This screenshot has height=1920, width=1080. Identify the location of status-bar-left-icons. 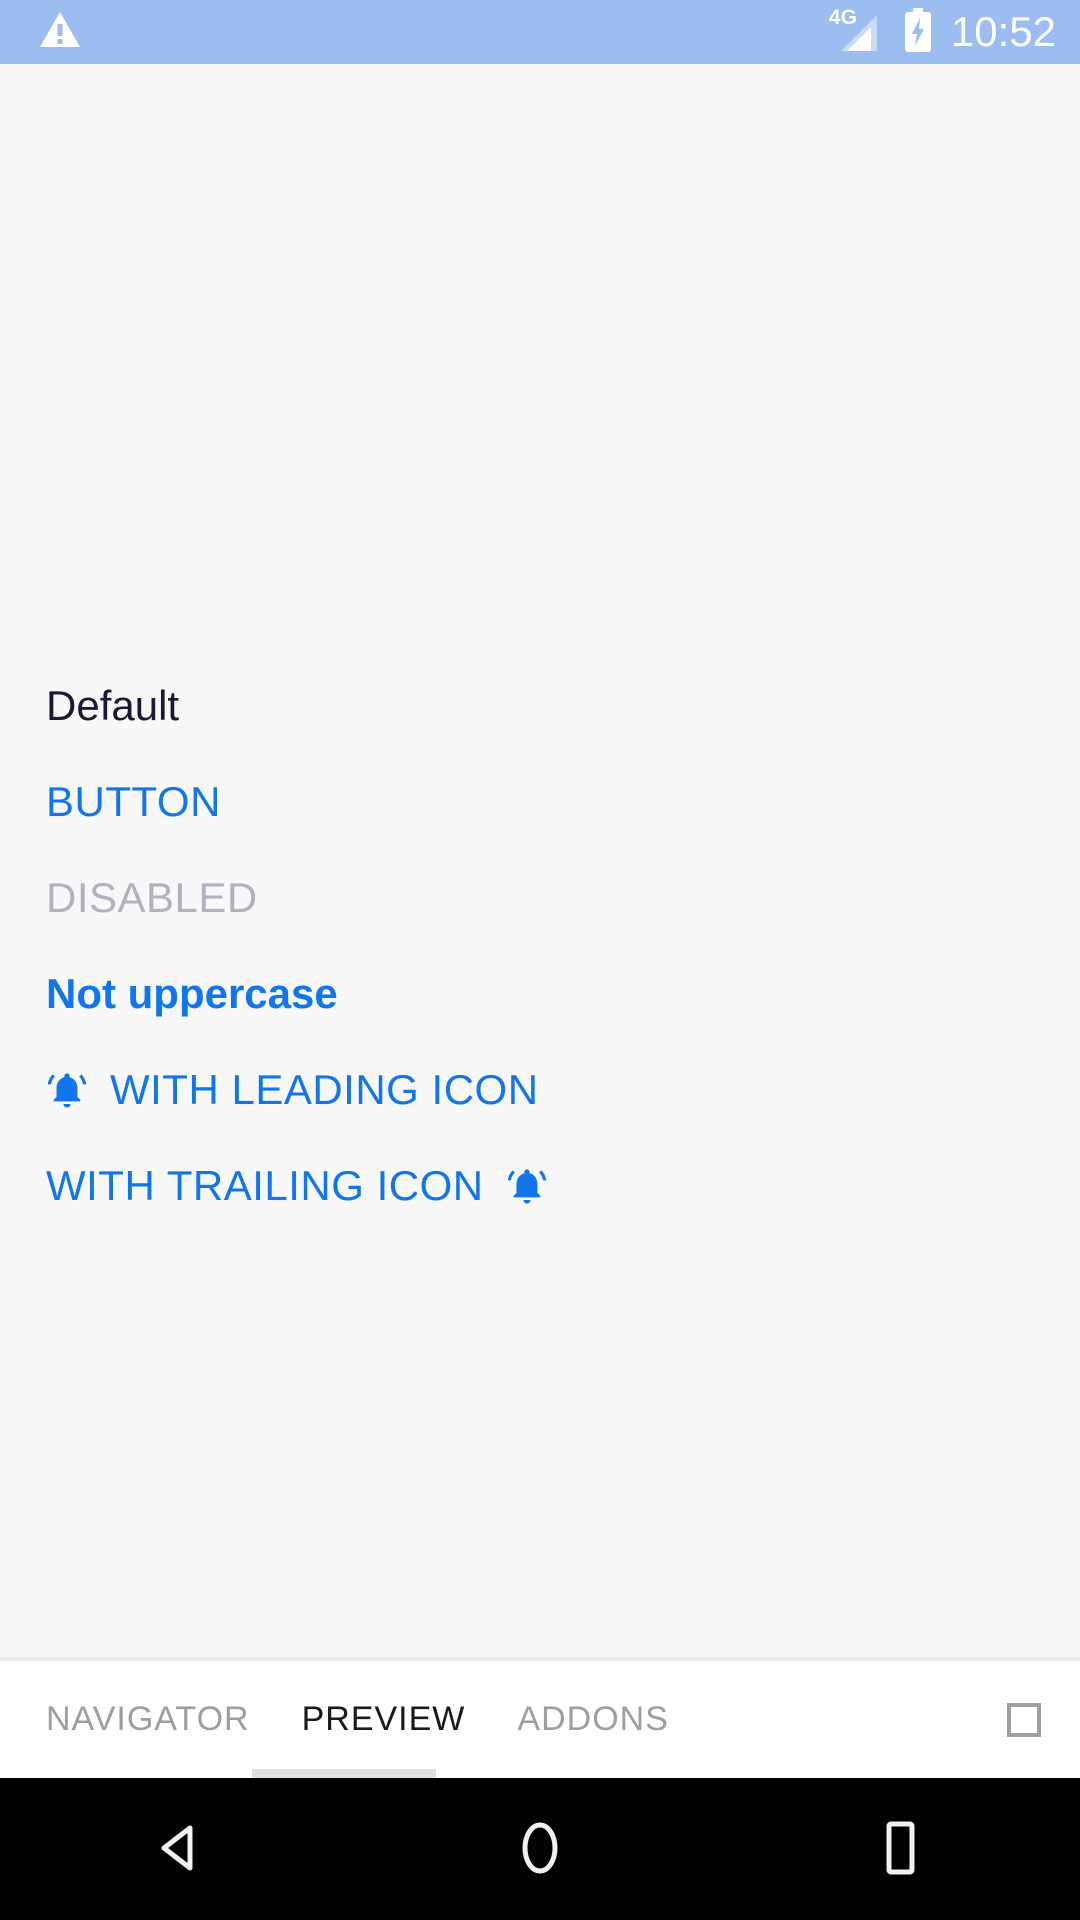
(60, 32).